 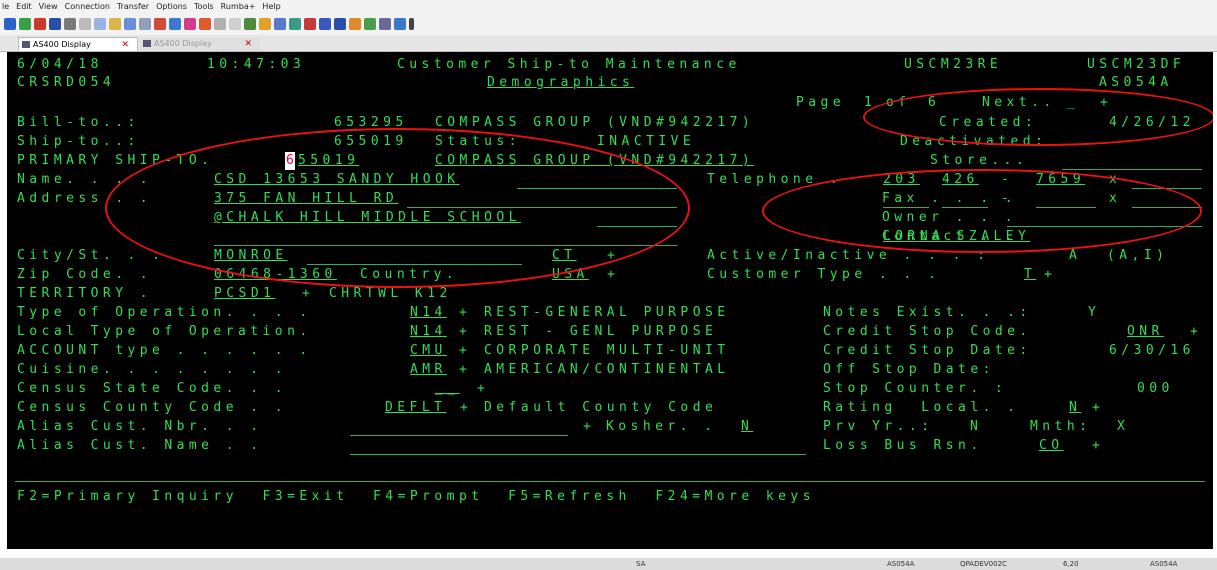 What do you see at coordinates (465, 370) in the screenshot?
I see `cuisine-prompt: +` at bounding box center [465, 370].